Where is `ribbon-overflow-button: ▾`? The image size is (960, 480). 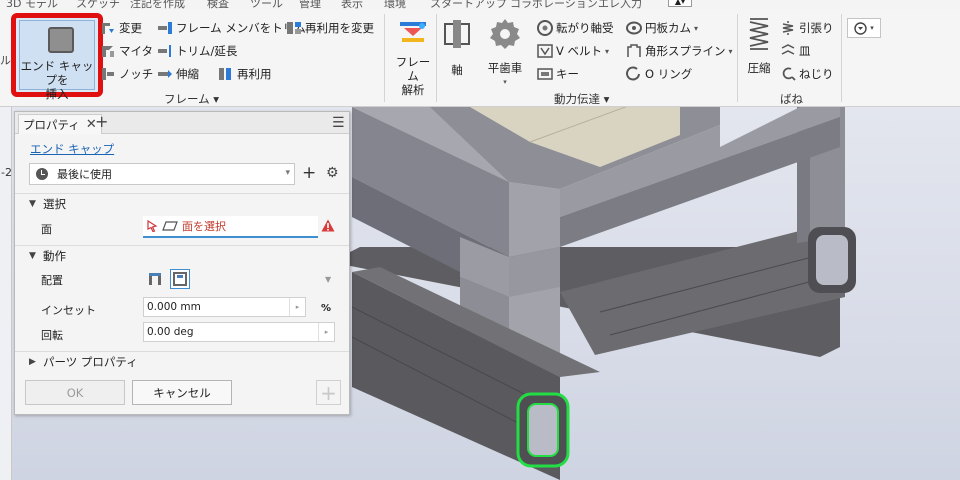
ribbon-overflow-button: ▾ is located at coordinates (864, 28).